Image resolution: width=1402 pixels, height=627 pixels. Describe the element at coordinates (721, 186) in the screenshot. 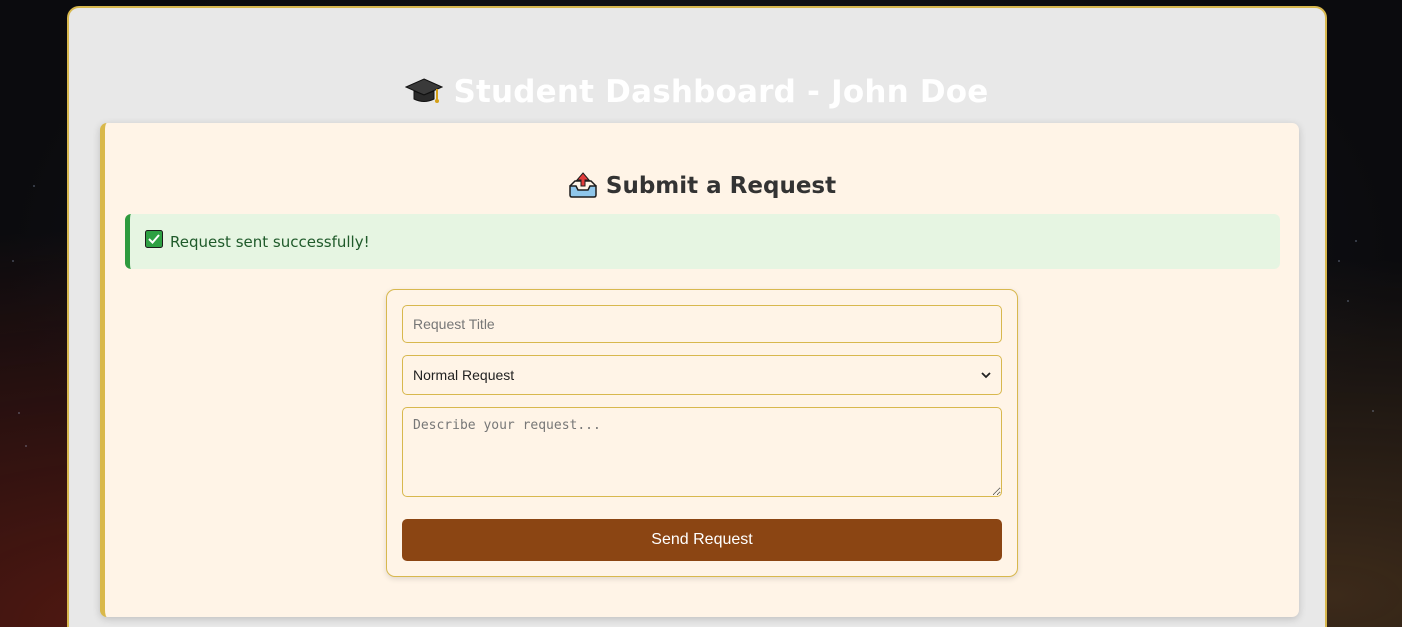

I see `request-card-title-text: Submit a Request` at that location.